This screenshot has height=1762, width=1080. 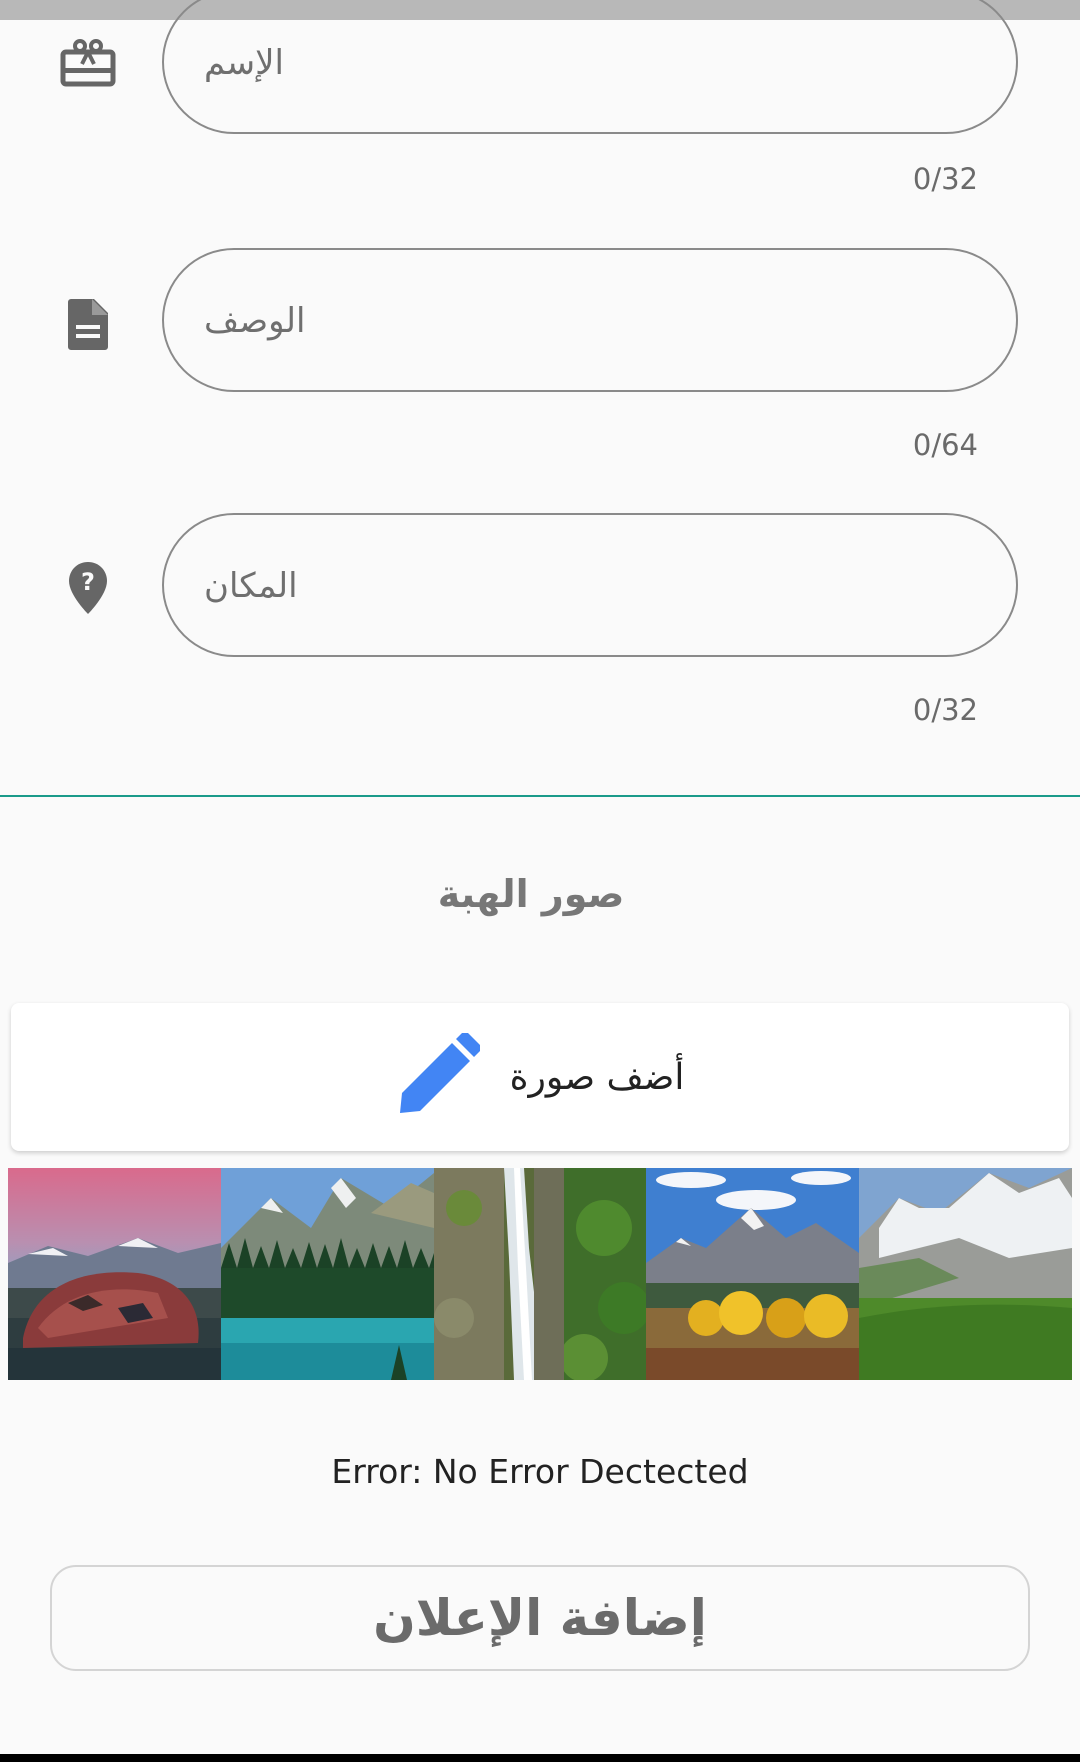 I want to click on name-input, so click(x=584, y=67).